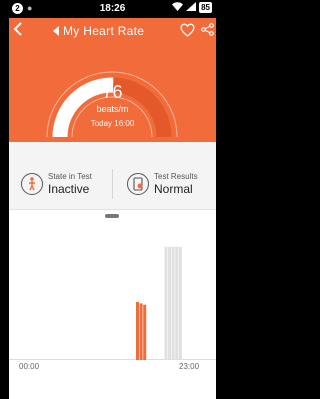 The height and width of the screenshot is (399, 320). Describe the element at coordinates (112, 92) in the screenshot. I see `heart-rate-value: 76` at that location.